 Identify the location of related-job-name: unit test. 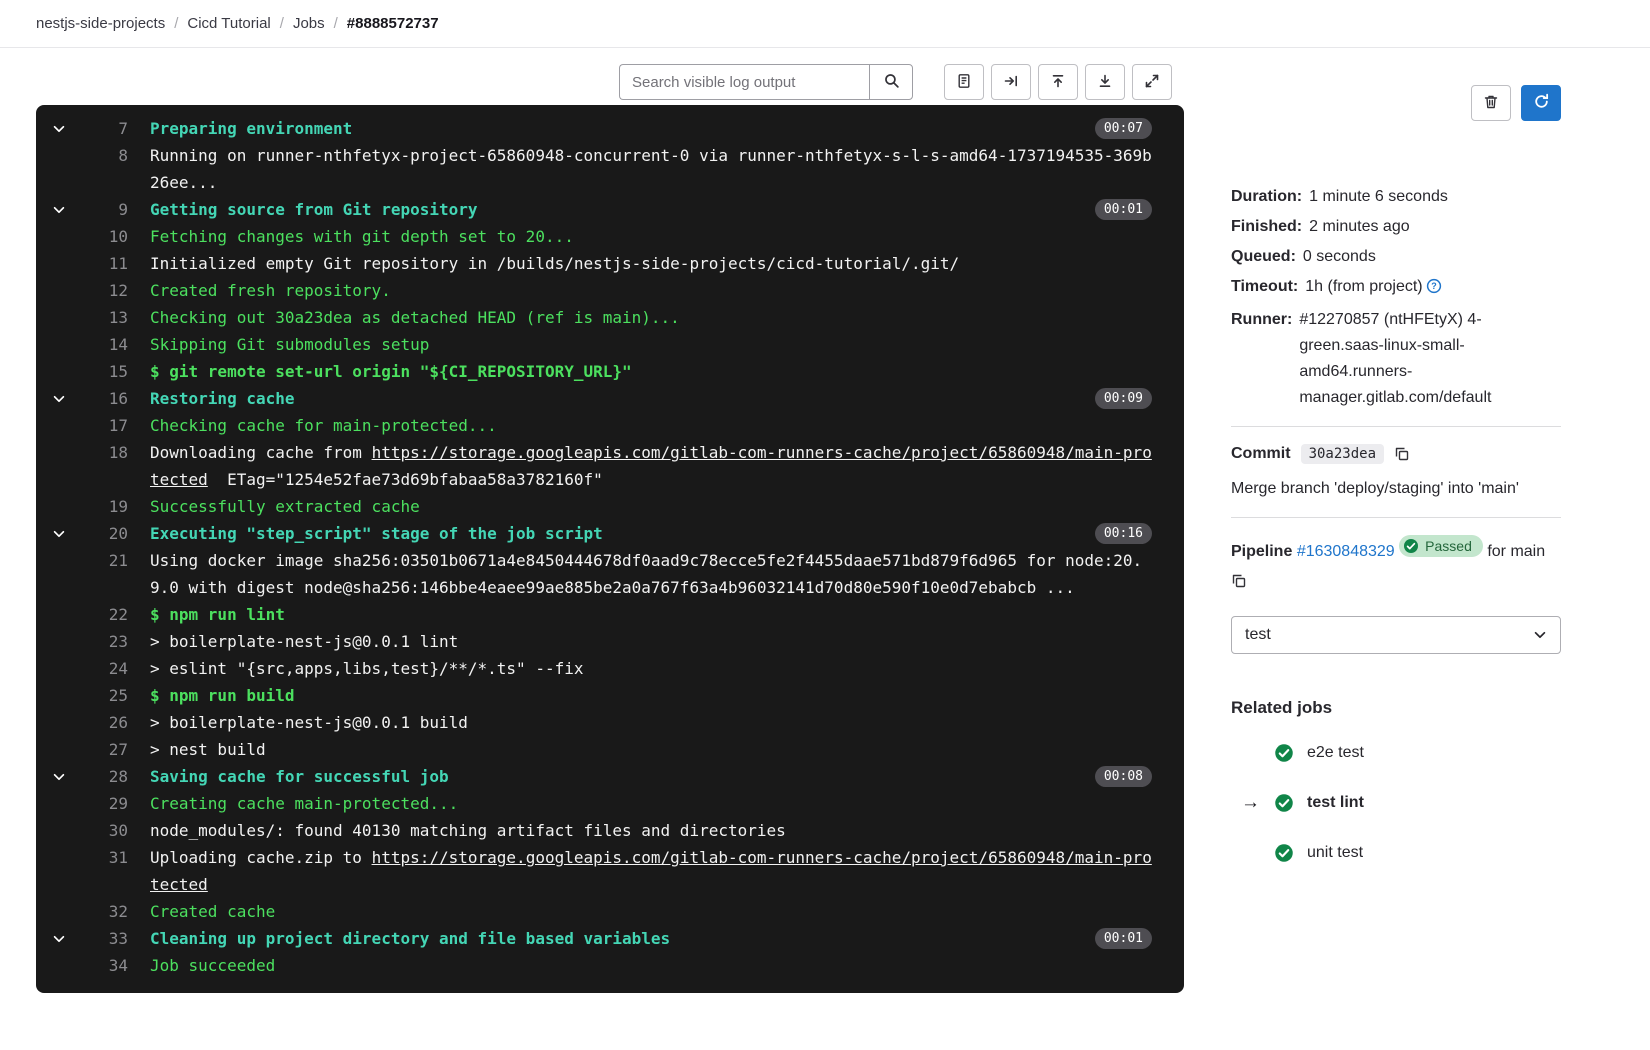
(1335, 853).